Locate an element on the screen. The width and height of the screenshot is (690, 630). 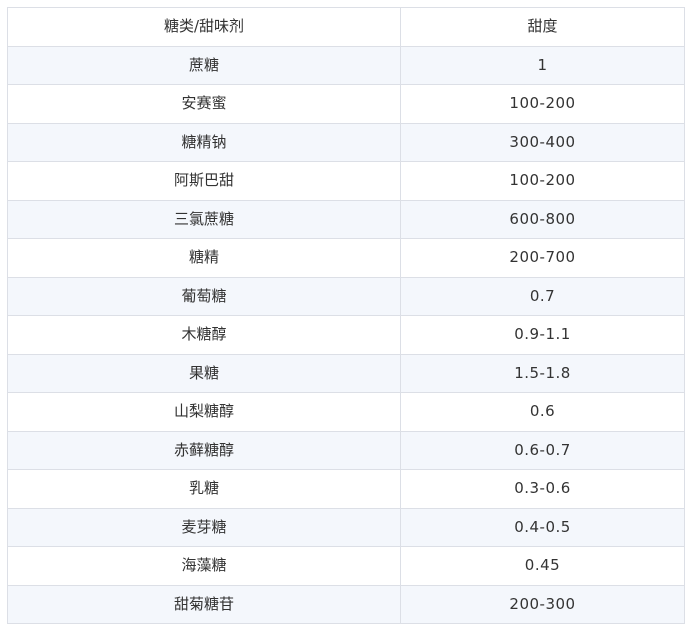
sweetness-value: 0.6-0.7 is located at coordinates (542, 450).